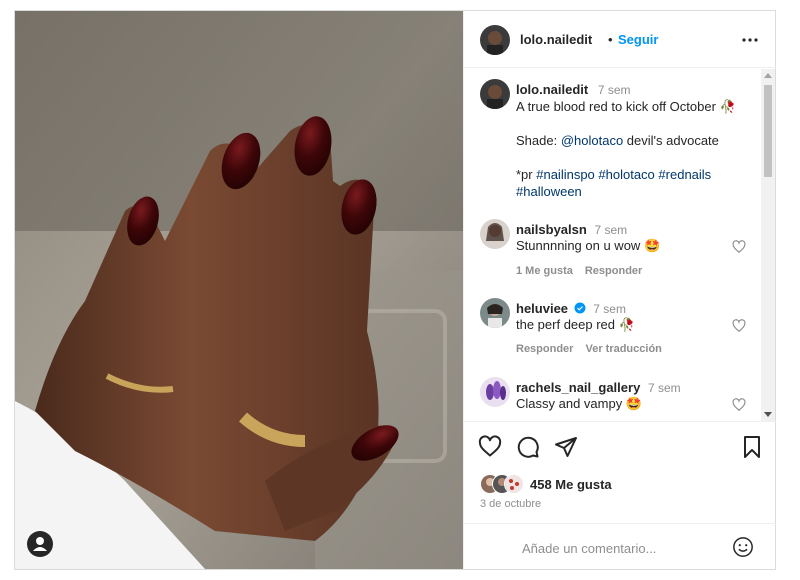 Image resolution: width=800 pixels, height=580 pixels. What do you see at coordinates (752, 447) in the screenshot?
I see `bookmark-icon` at bounding box center [752, 447].